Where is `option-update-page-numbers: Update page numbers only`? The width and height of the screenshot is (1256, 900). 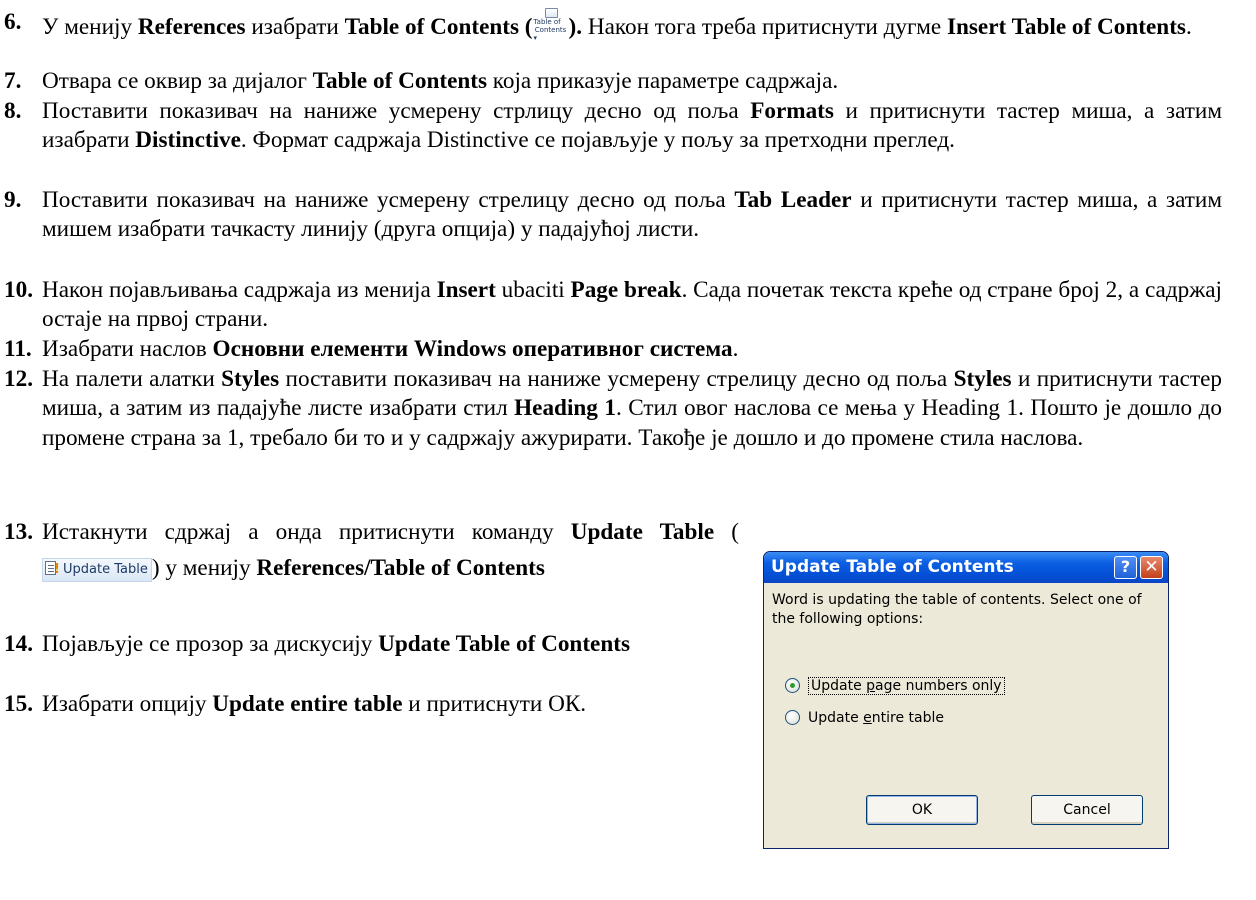 option-update-page-numbers: Update page numbers only is located at coordinates (895, 686).